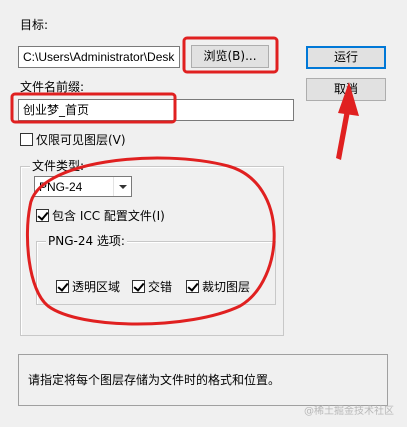 The width and height of the screenshot is (407, 427). What do you see at coordinates (138, 286) in the screenshot?
I see `interlaced-checkbox` at bounding box center [138, 286].